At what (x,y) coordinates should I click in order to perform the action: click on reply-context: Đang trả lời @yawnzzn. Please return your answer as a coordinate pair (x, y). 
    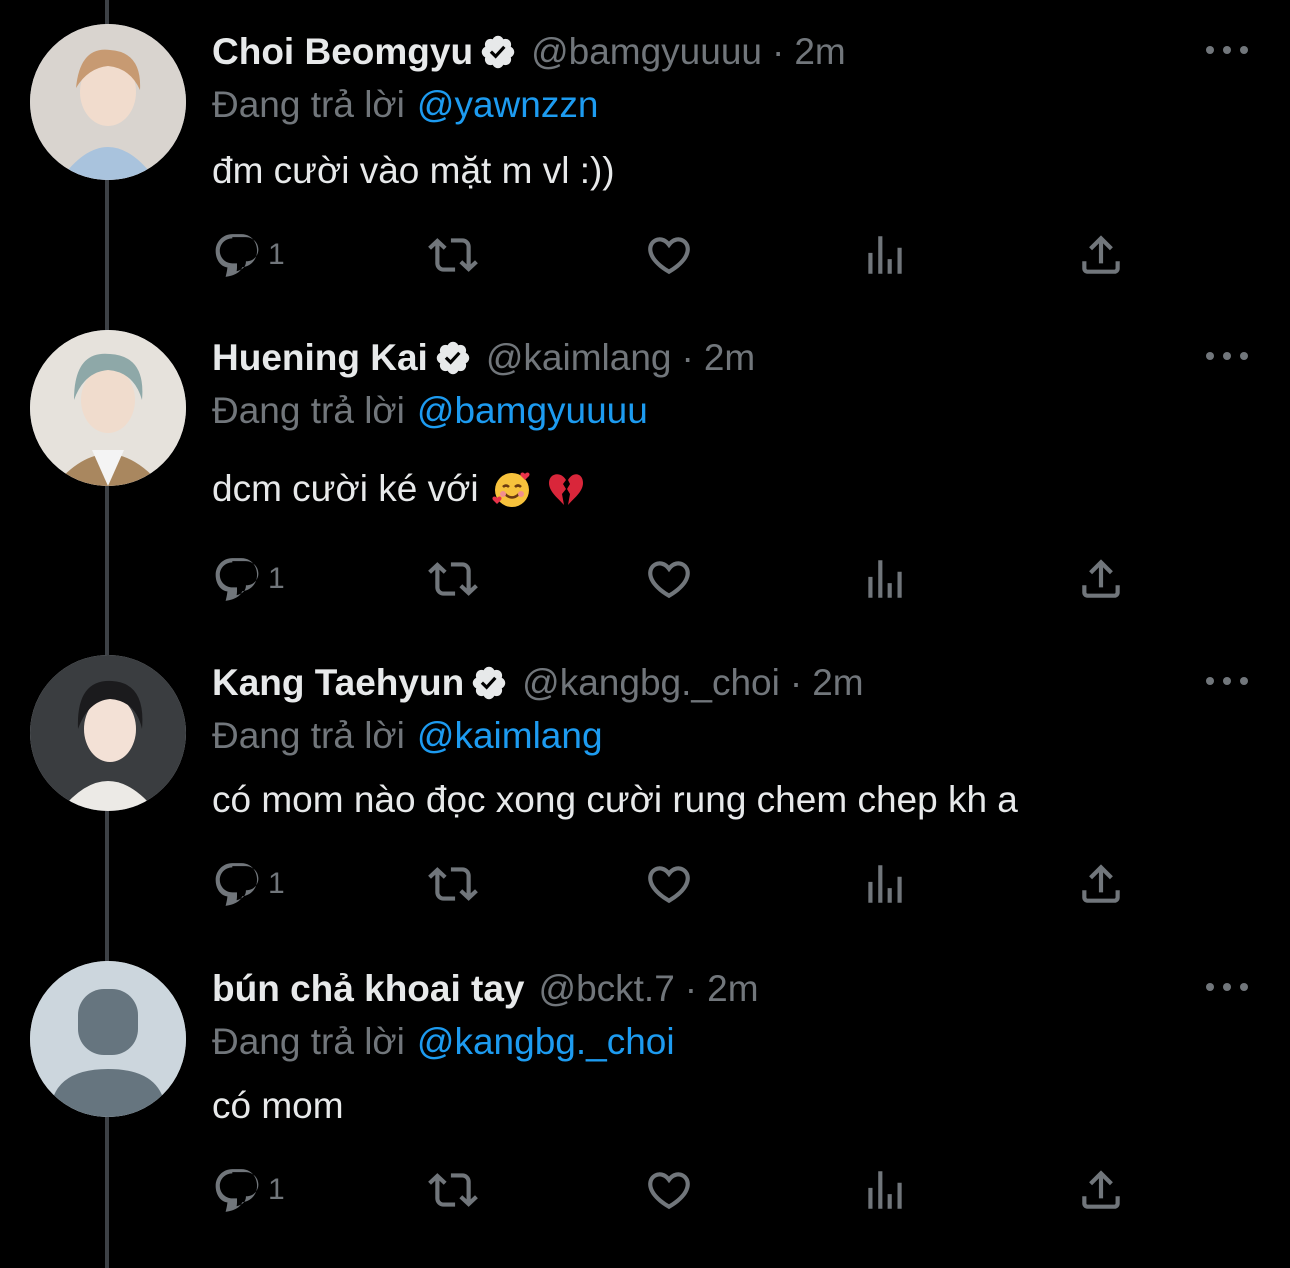
    Looking at the image, I should click on (405, 105).